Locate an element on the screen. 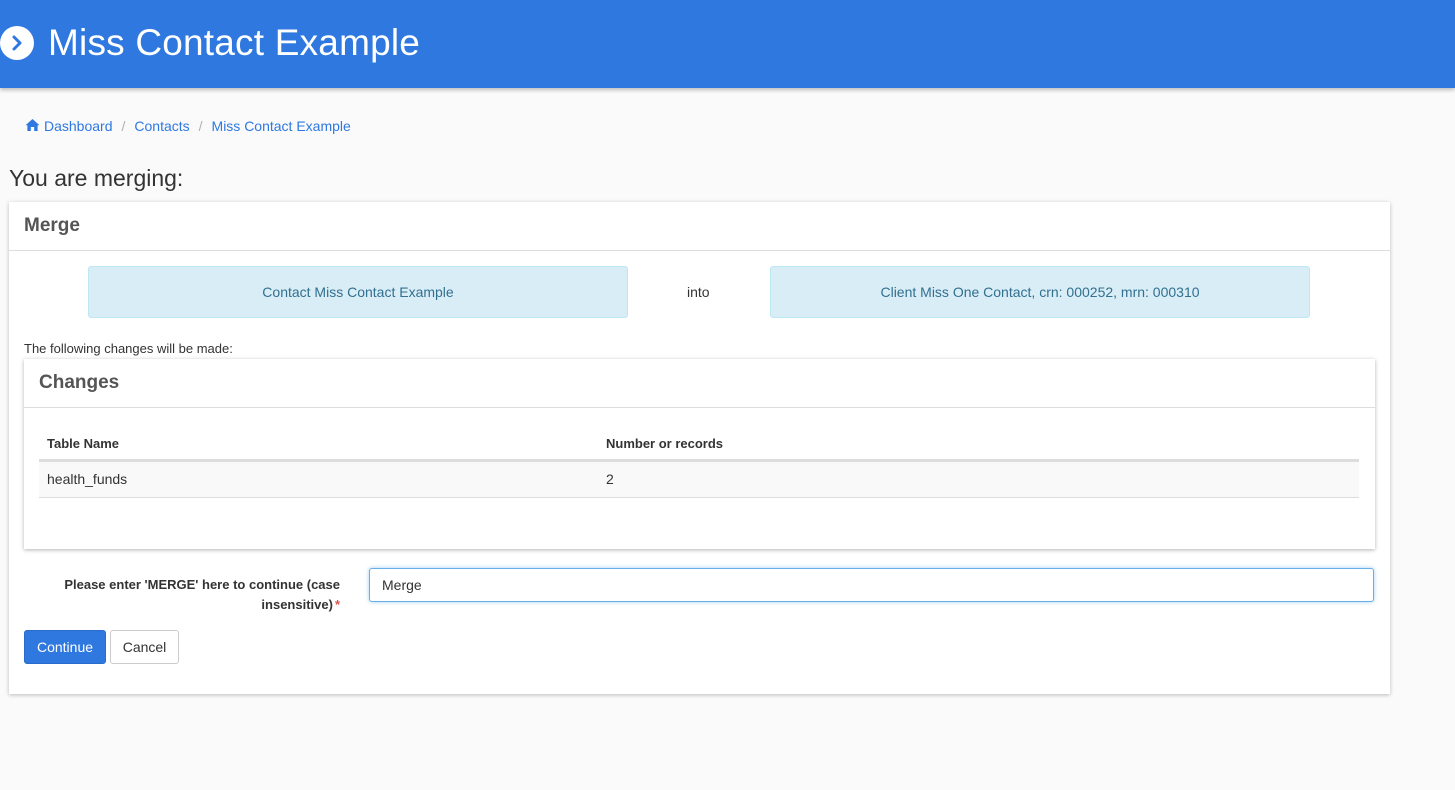 The width and height of the screenshot is (1455, 790). app-header: Miss Contact Example is located at coordinates (727, 44).